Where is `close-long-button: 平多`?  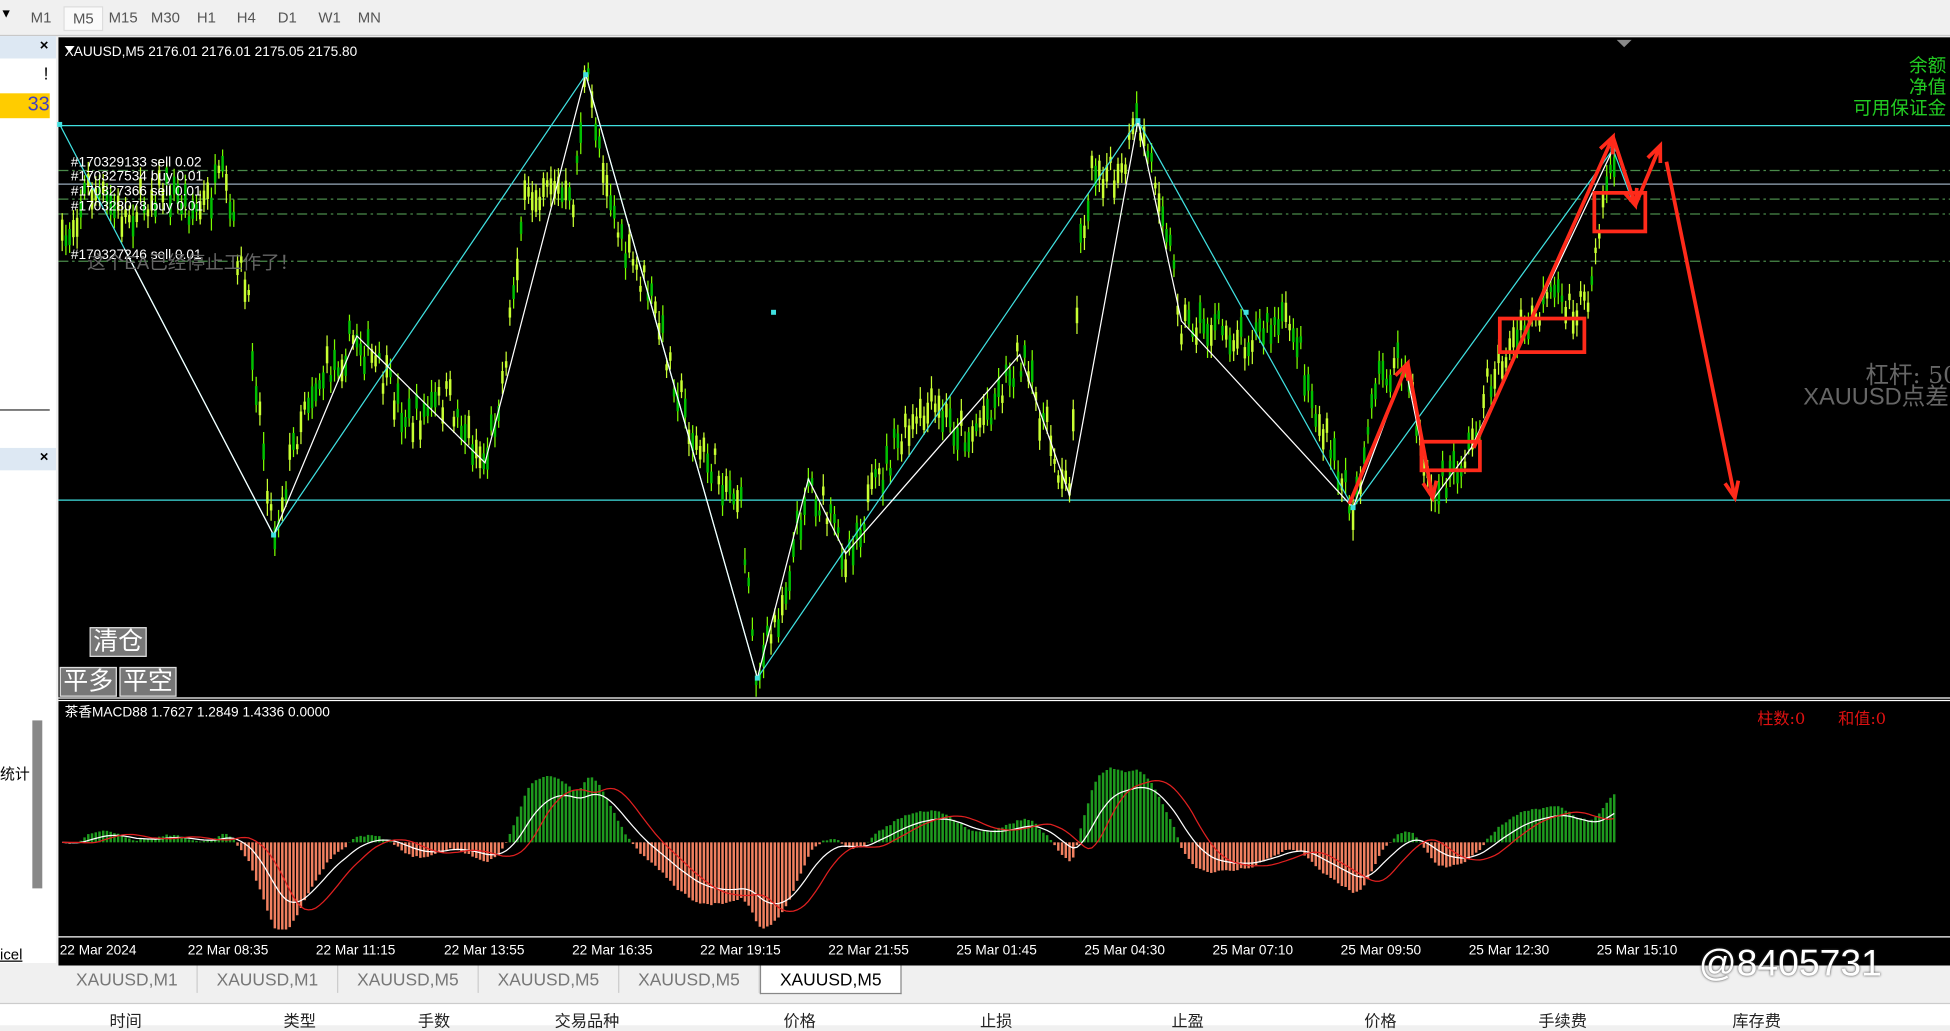 close-long-button: 平多 is located at coordinates (88, 681).